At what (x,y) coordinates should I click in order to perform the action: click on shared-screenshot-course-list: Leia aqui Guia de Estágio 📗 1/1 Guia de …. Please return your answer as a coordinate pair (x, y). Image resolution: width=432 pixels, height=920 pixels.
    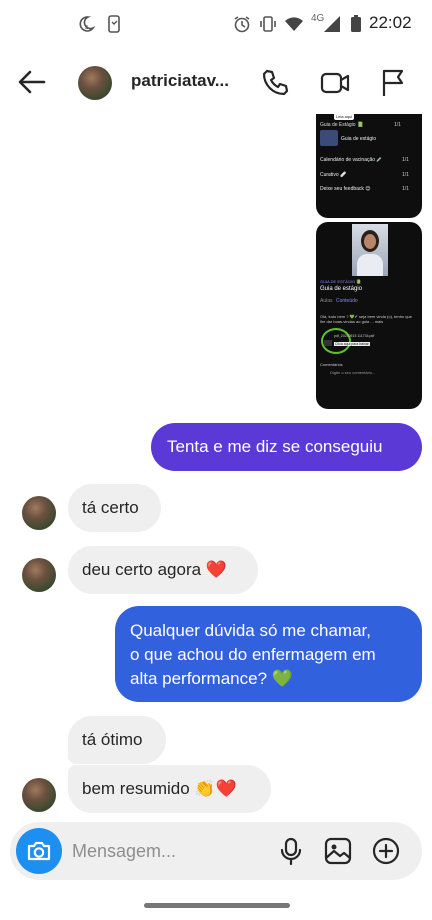
    Looking at the image, I should click on (369, 166).